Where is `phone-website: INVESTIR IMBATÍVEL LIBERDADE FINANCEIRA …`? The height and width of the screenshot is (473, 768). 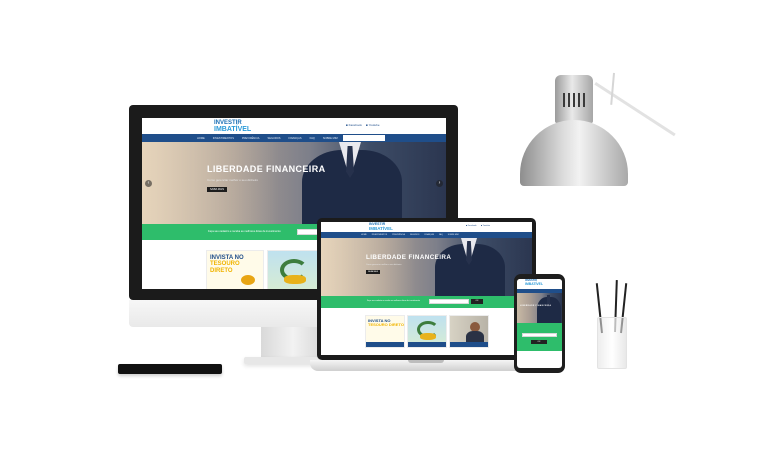
phone-website: INVESTIR IMBATÍVEL LIBERDADE FINANCEIRA … is located at coordinates (539, 323).